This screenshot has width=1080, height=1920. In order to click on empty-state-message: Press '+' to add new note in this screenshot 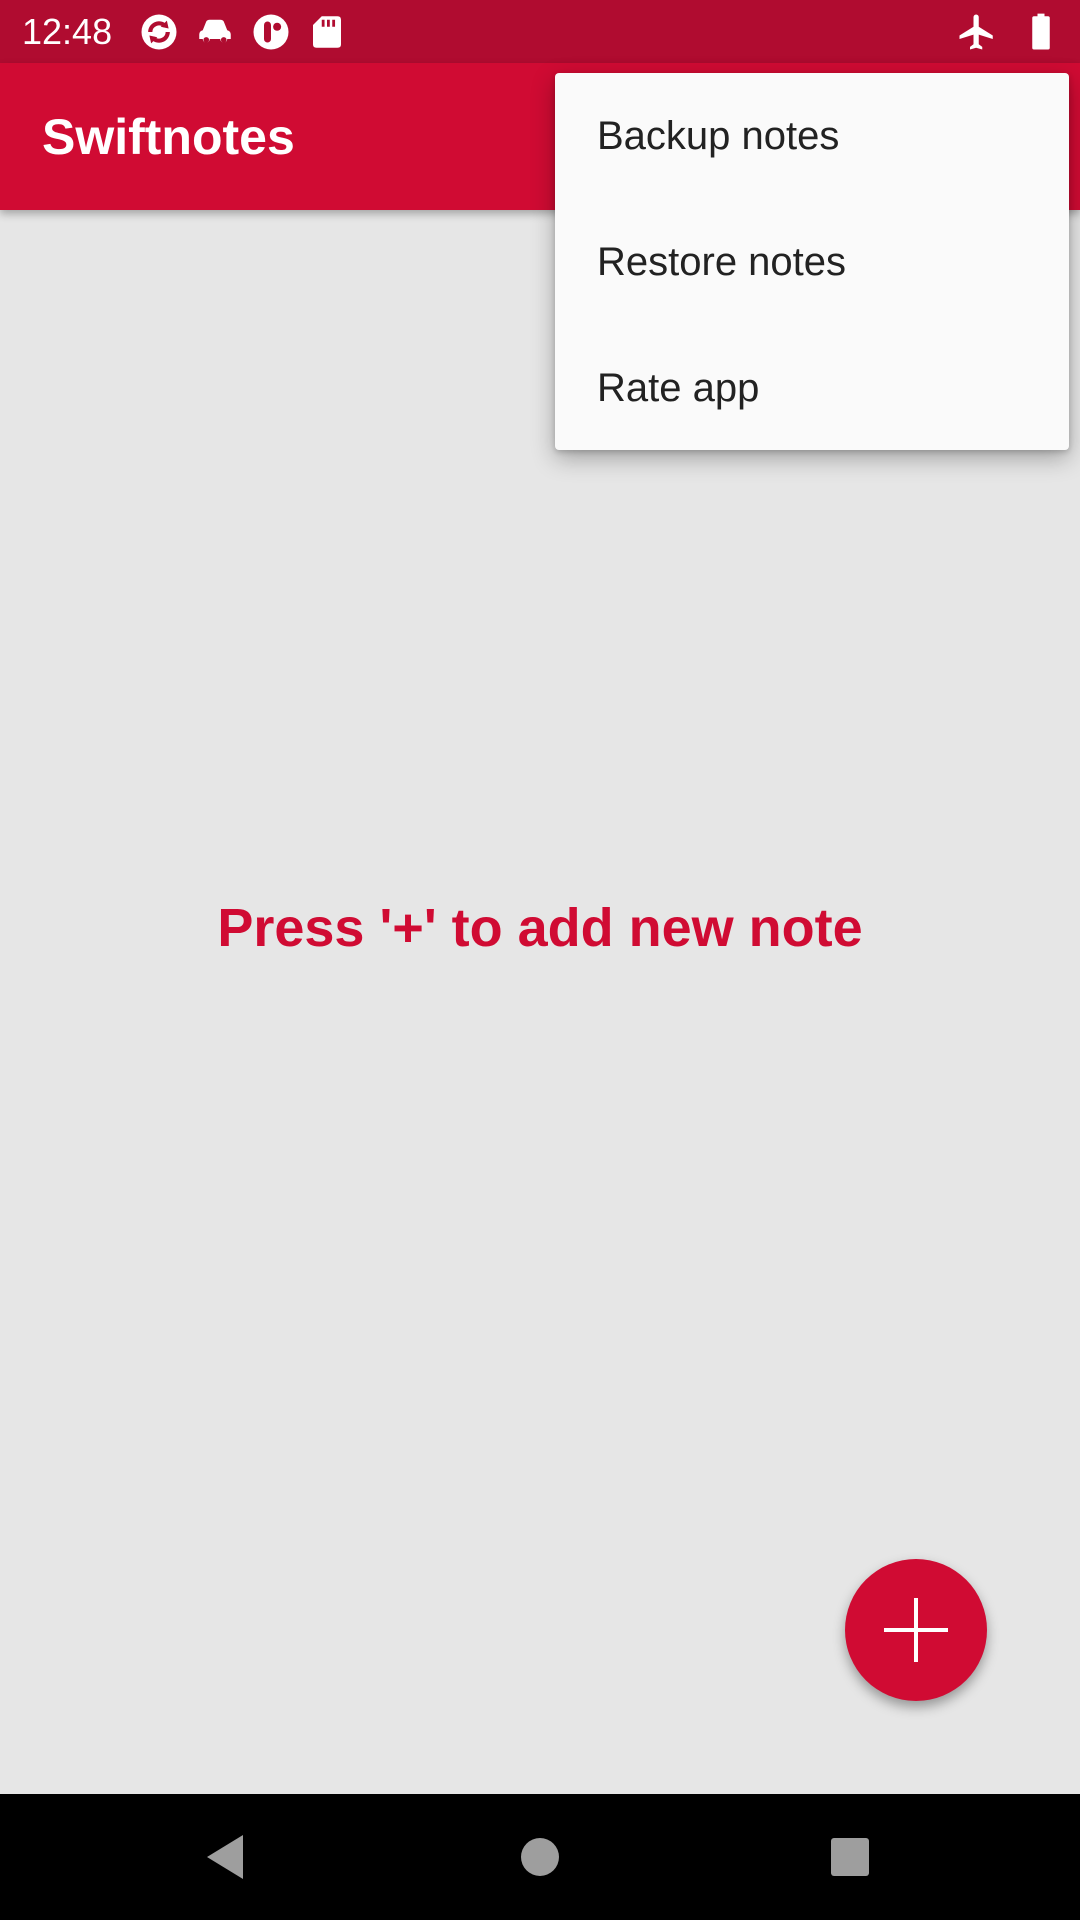, I will do `click(540, 928)`.